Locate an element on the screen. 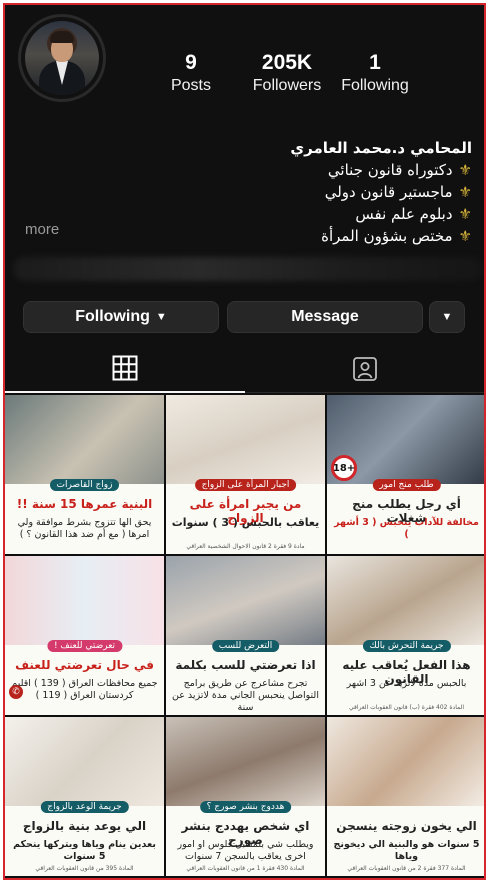  suggest-button: ▼ is located at coordinates (447, 317).